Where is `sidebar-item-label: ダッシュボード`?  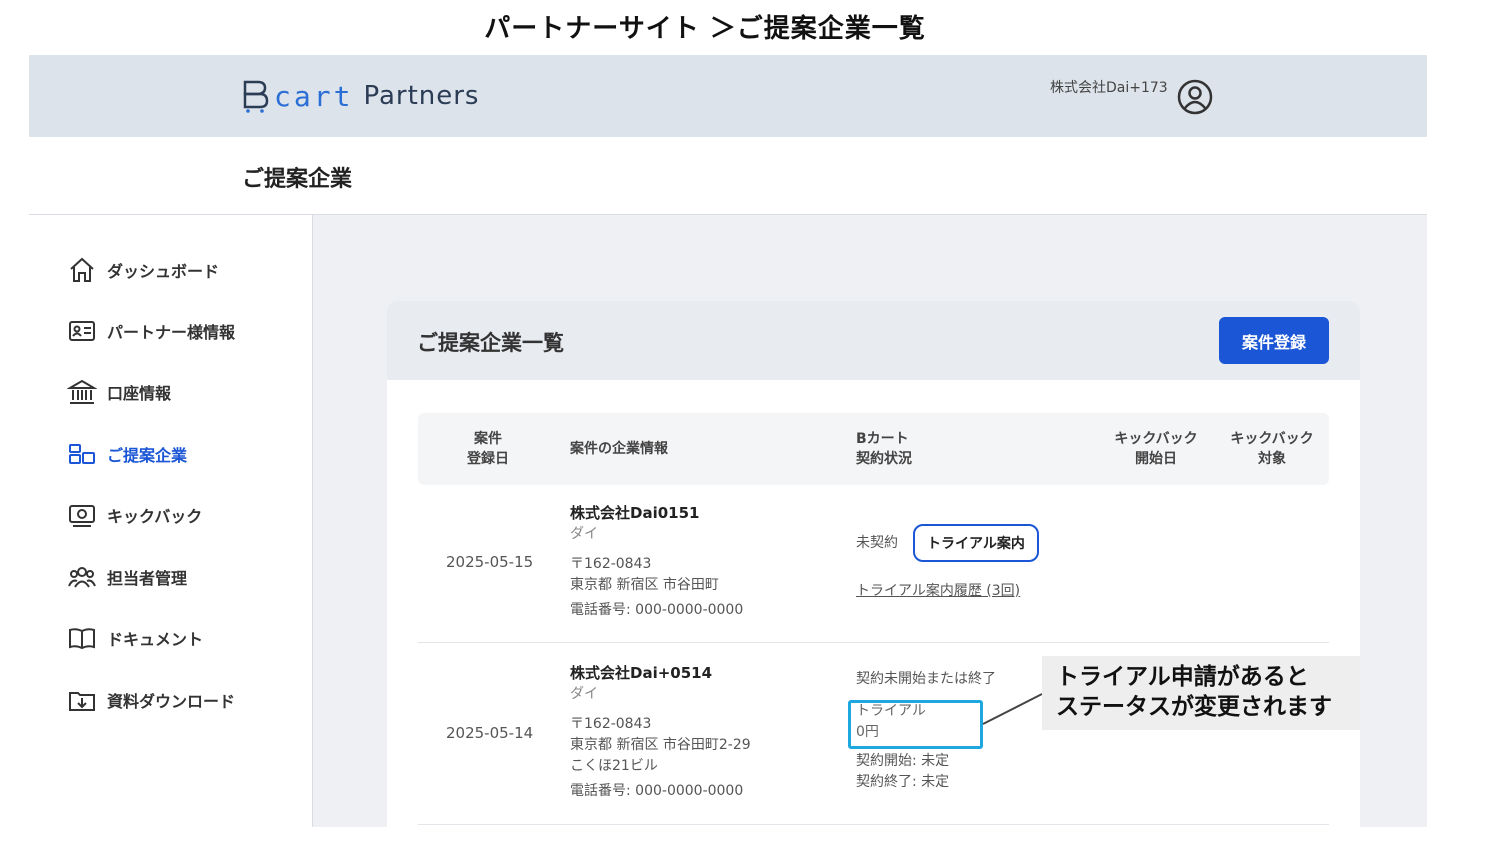 sidebar-item-label: ダッシュボード is located at coordinates (163, 271).